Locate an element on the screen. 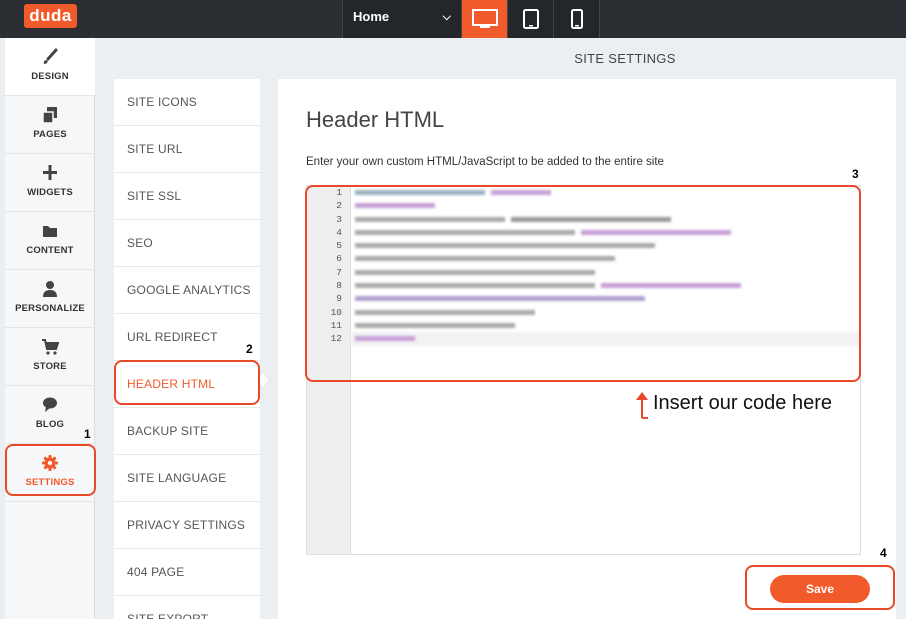  nav-label: CONTENT is located at coordinates (50, 250).